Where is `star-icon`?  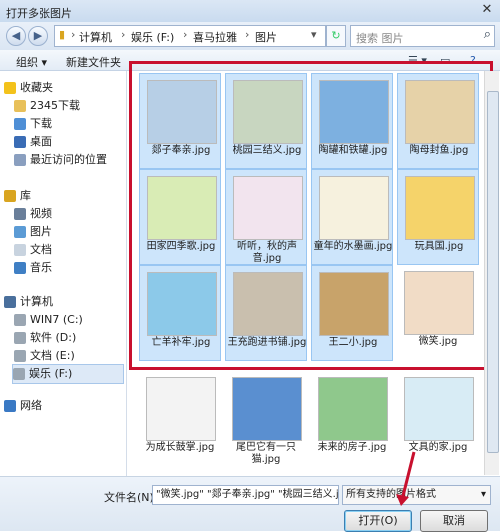 star-icon is located at coordinates (10, 88).